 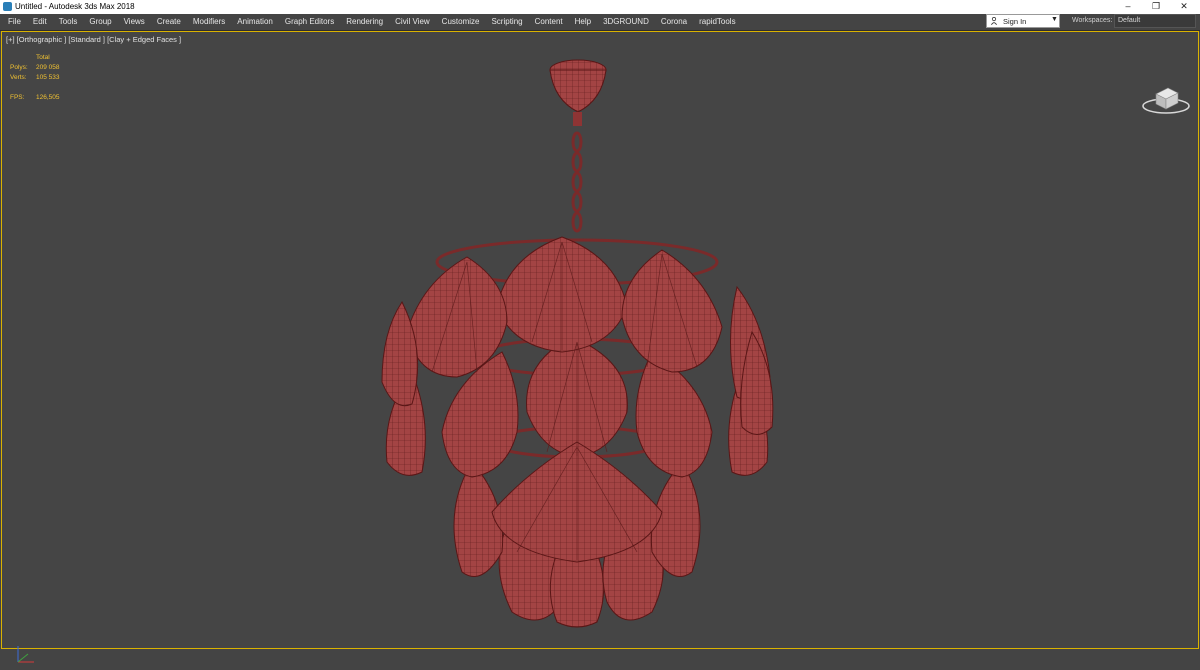 I want to click on restore-button: ❐, so click(x=1156, y=7).